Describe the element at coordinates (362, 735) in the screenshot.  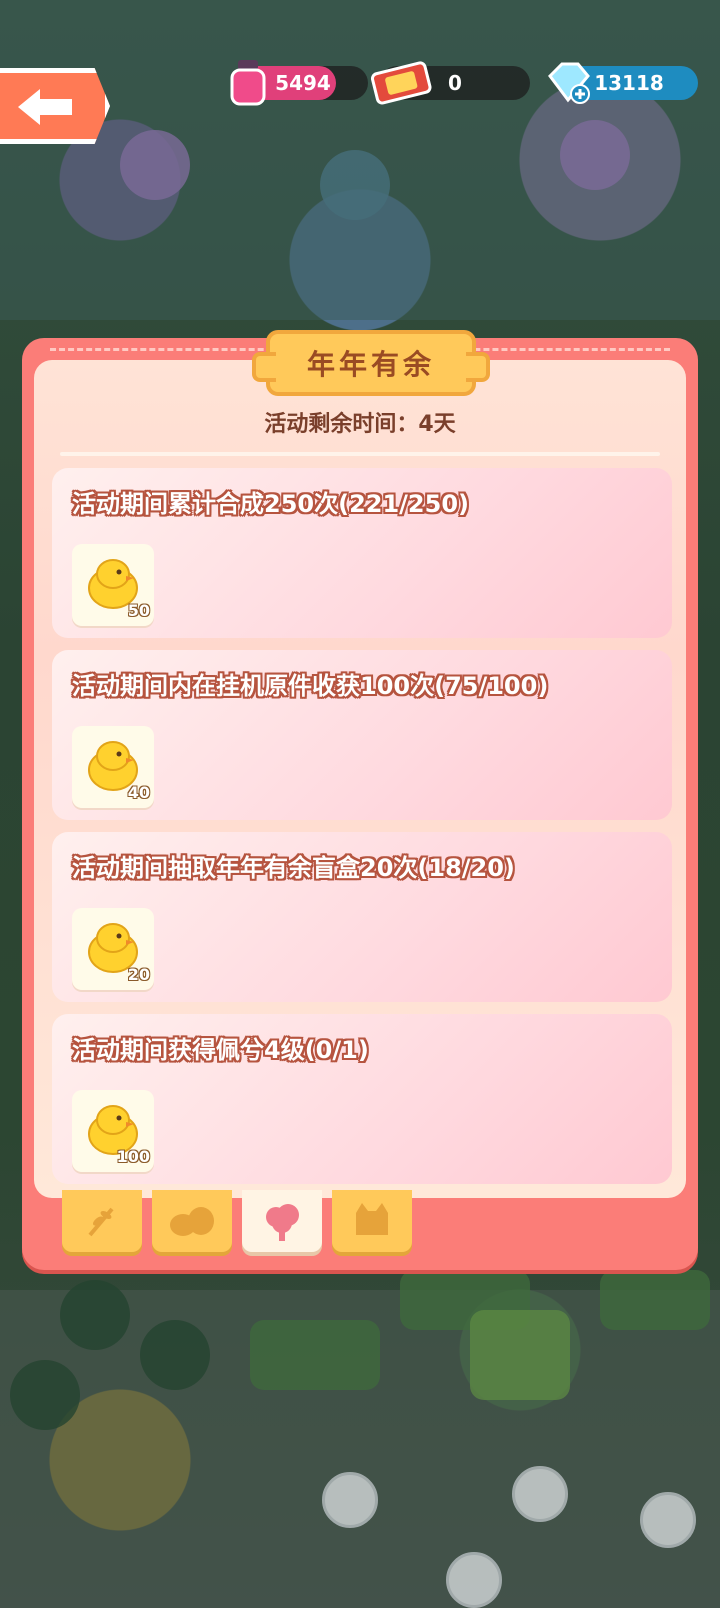
I see `task-card: 活动期间内在挂机原件收获100次(75/100) 40` at that location.